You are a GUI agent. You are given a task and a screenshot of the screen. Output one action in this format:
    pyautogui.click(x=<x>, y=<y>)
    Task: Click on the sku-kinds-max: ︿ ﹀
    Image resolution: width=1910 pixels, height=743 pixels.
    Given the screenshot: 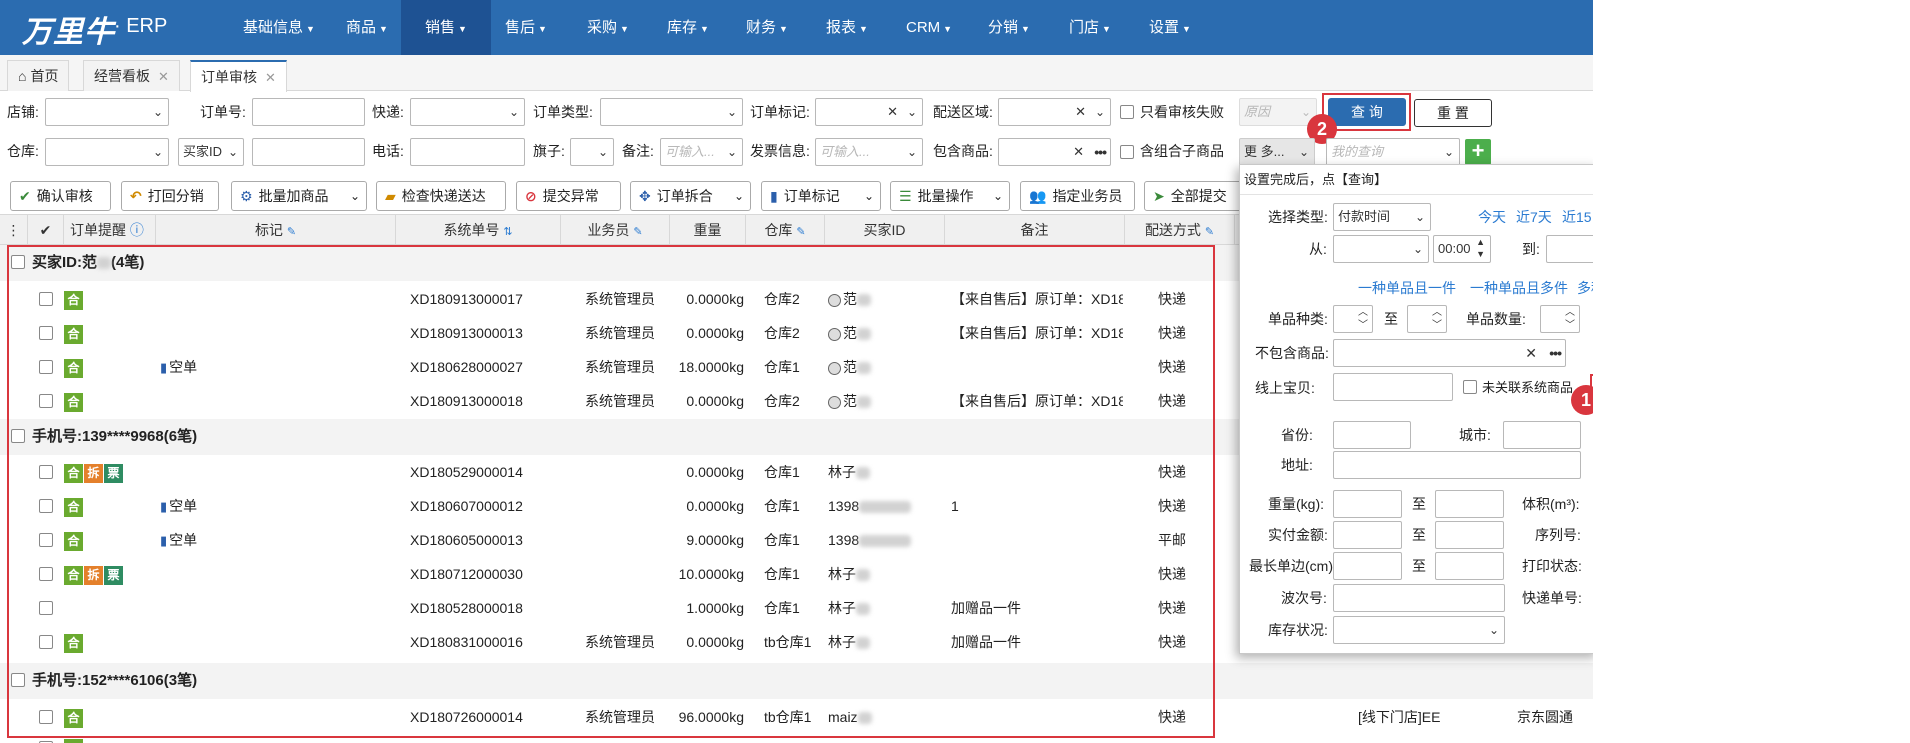 What is the action you would take?
    pyautogui.click(x=1427, y=319)
    